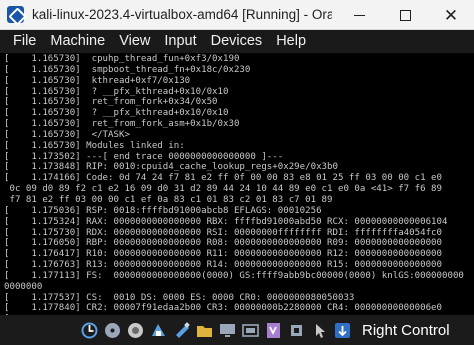  I want to click on cpu-icon, so click(296, 330).